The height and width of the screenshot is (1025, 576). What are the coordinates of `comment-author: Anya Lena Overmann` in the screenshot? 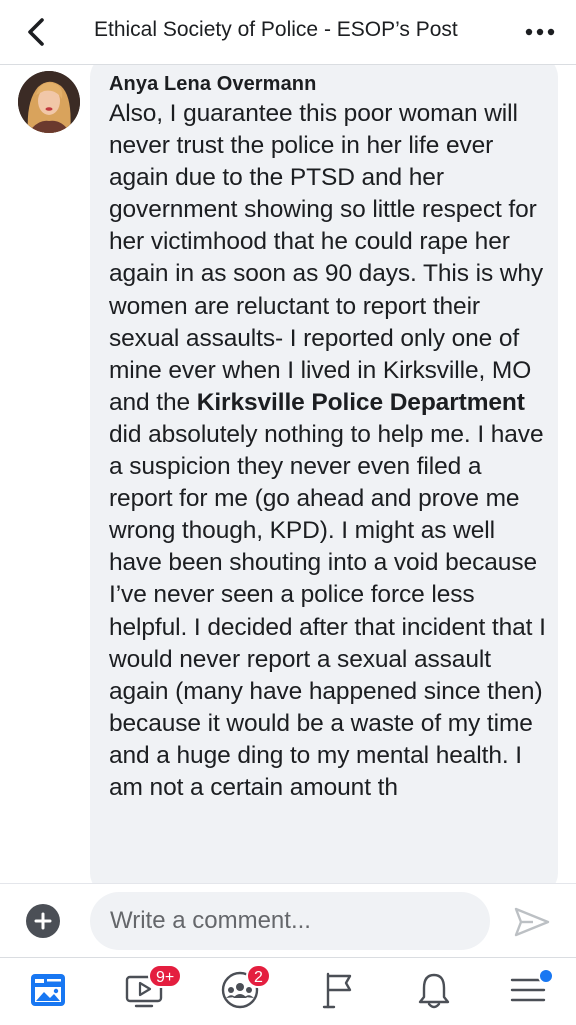 It's located at (212, 84).